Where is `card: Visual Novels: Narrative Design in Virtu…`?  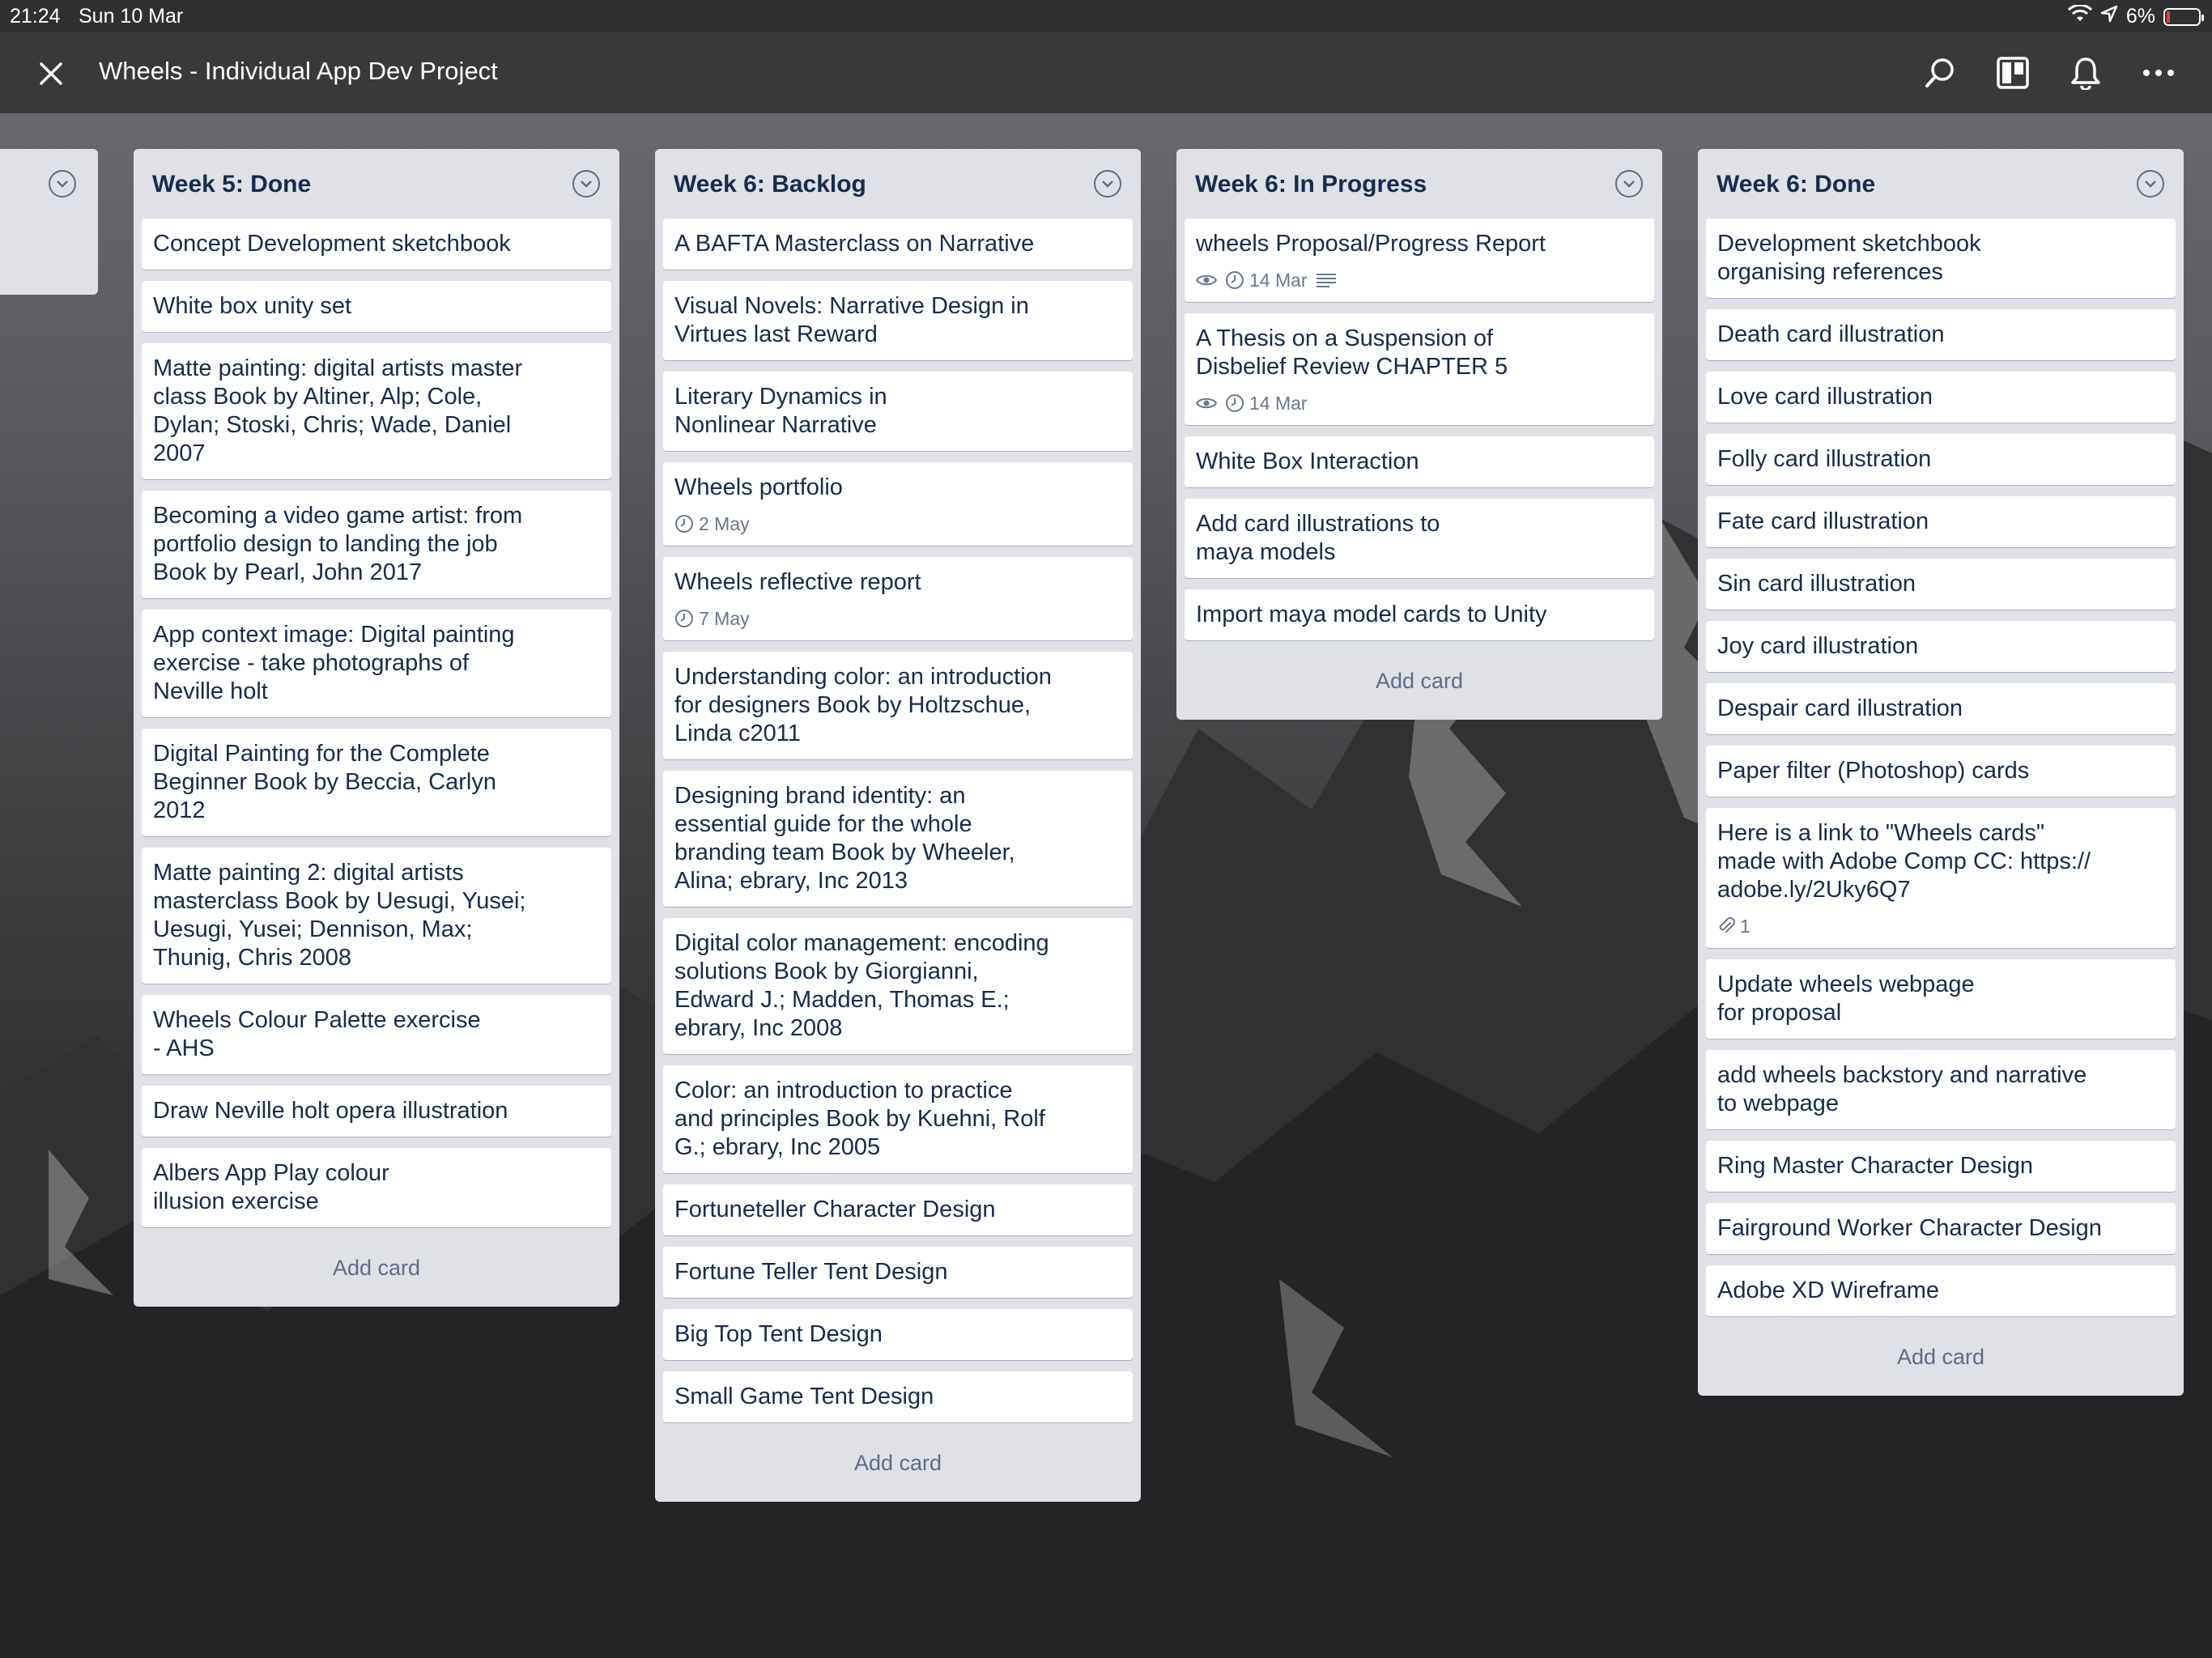 card: Visual Novels: Narrative Design in Virtu… is located at coordinates (898, 320).